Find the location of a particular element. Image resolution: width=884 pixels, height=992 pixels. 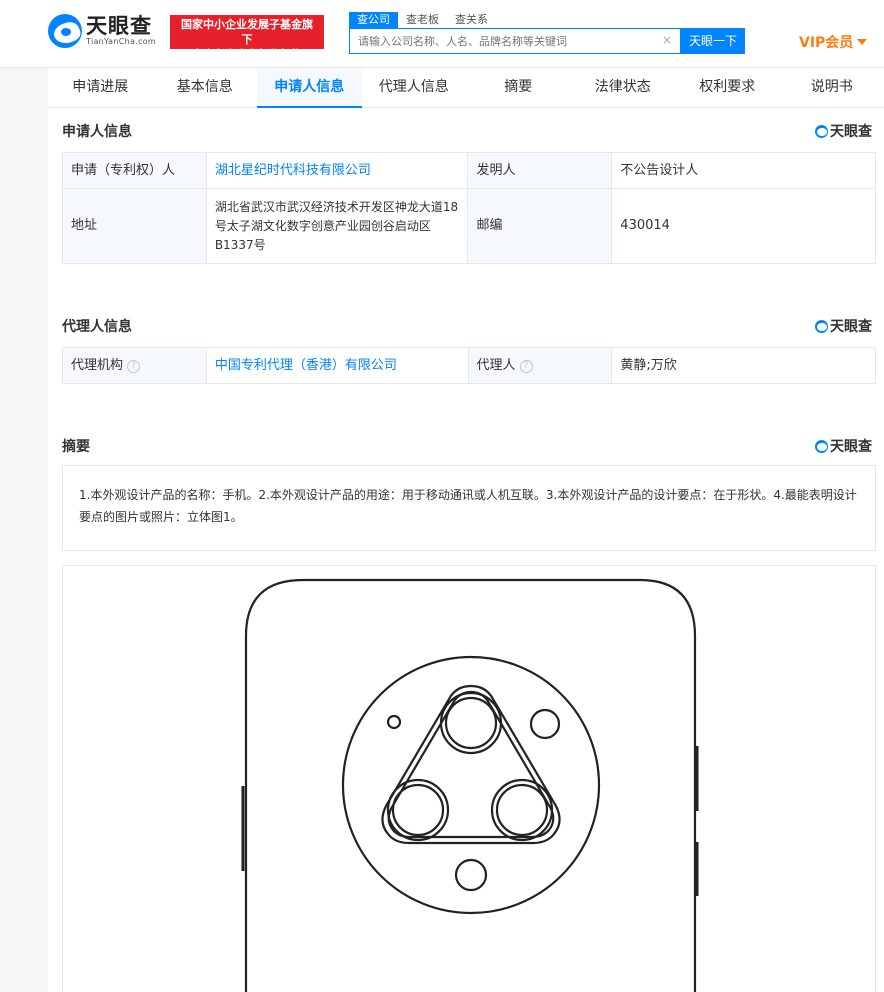

site-logo: 天眼查 TianYanCha.com is located at coordinates (102, 31).